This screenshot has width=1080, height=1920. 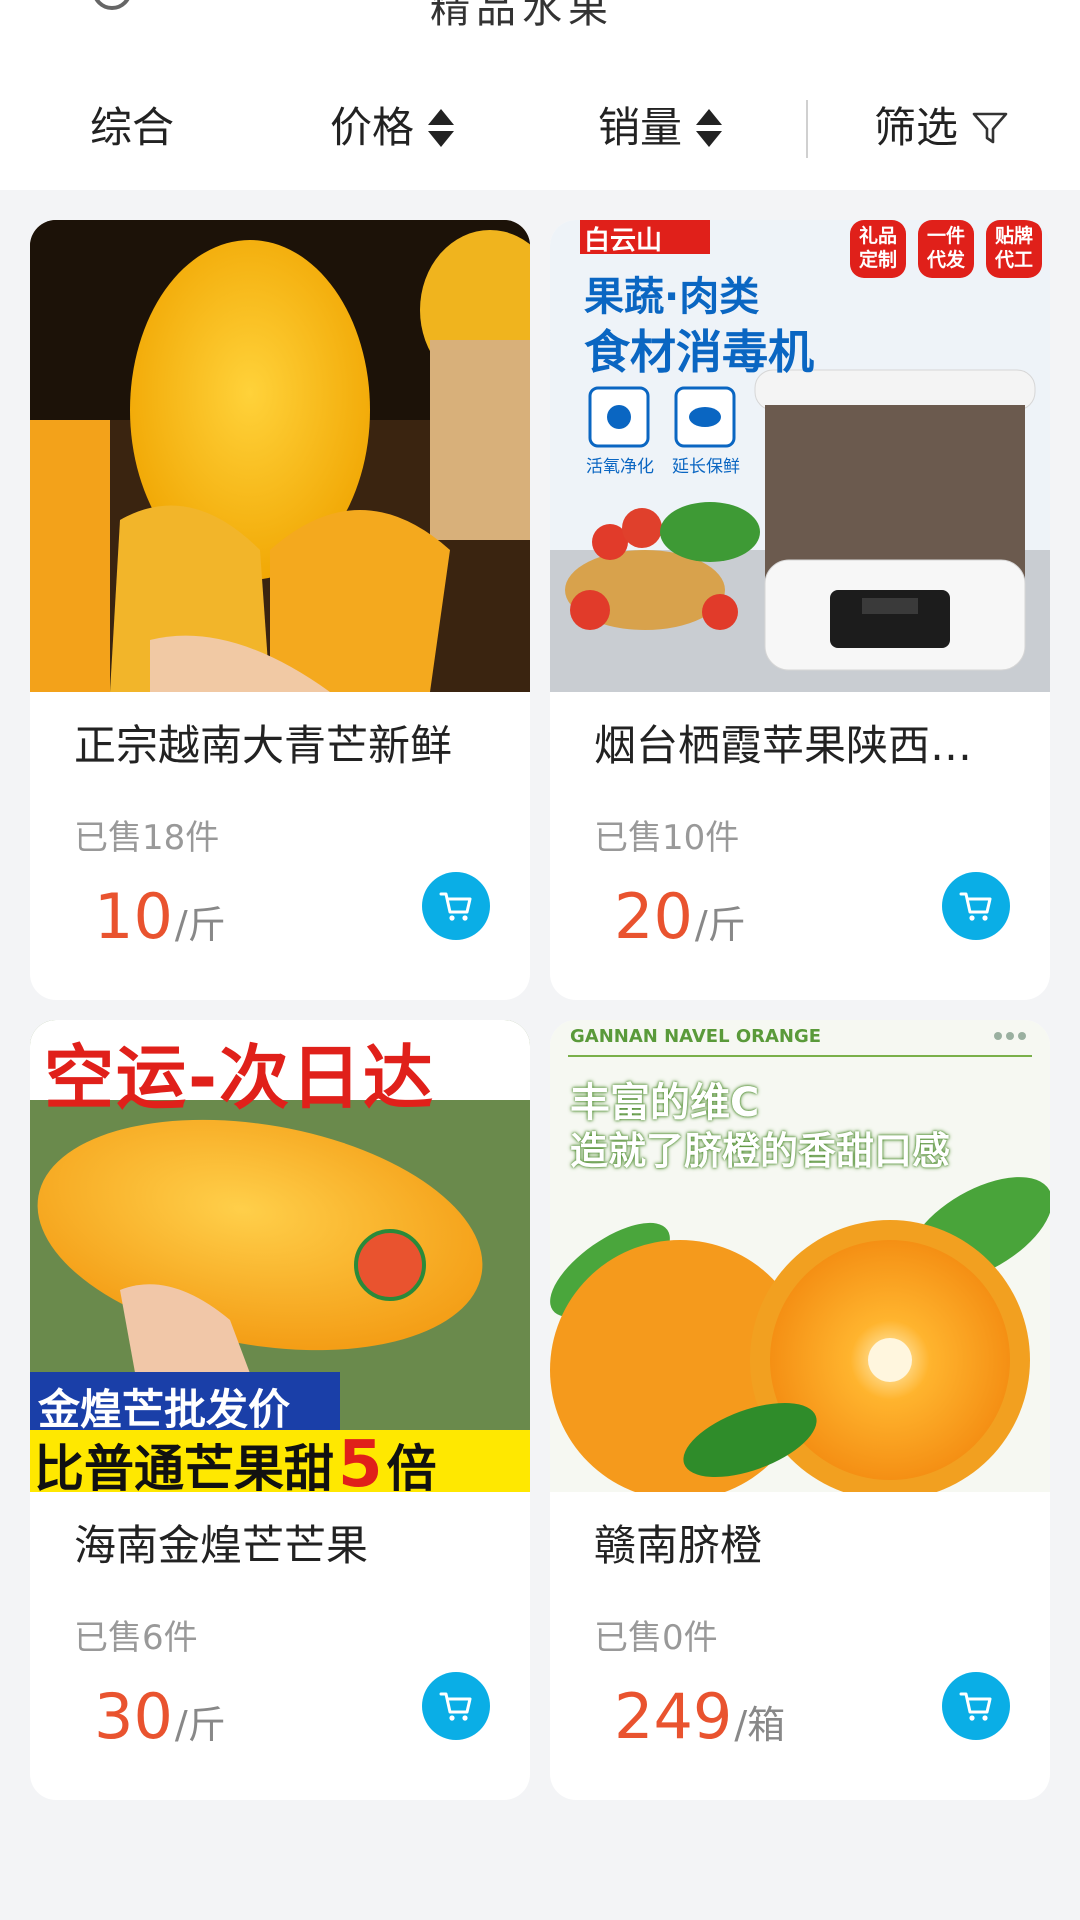 What do you see at coordinates (540, 128) in the screenshot?
I see `sort-filter-bar: 综合 价格 销量 筛选` at bounding box center [540, 128].